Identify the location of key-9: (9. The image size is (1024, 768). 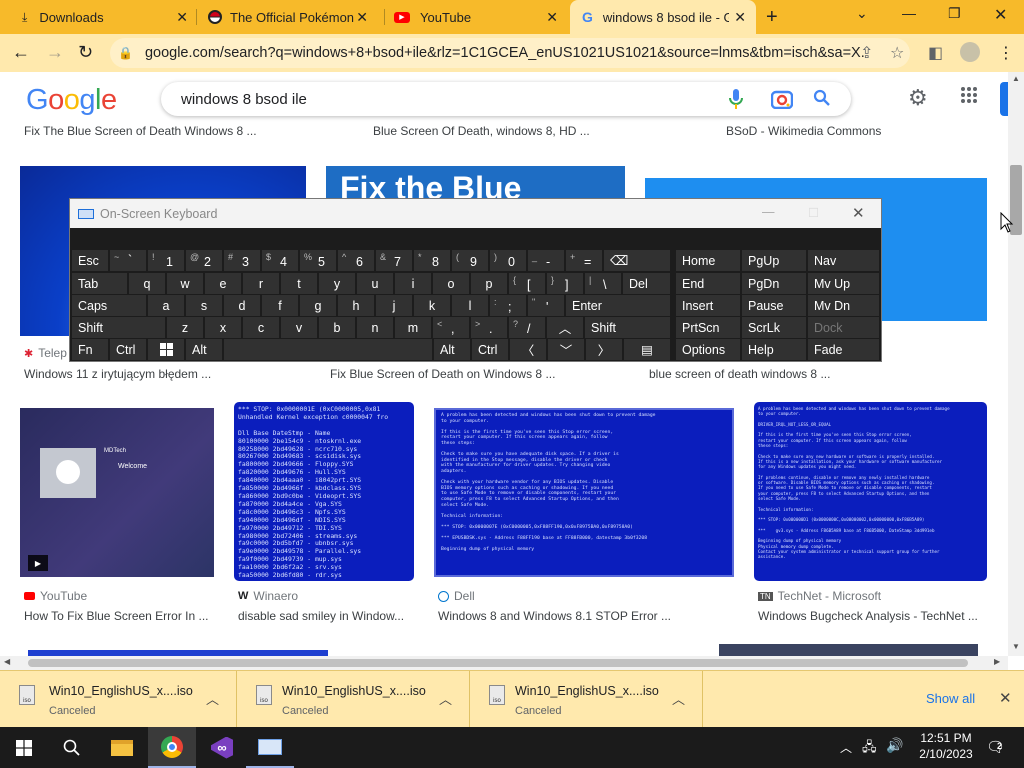
(470, 260).